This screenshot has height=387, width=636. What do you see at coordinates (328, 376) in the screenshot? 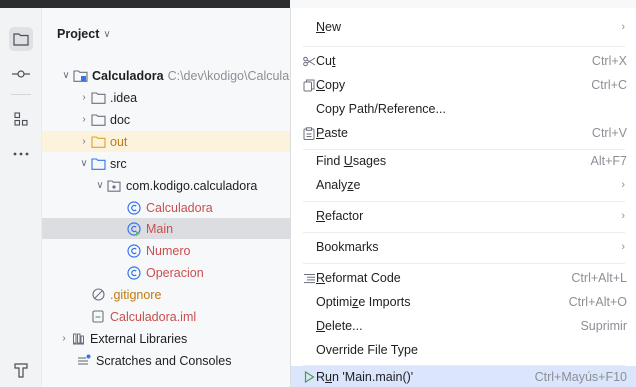
I see `menu-mnemonic: u` at bounding box center [328, 376].